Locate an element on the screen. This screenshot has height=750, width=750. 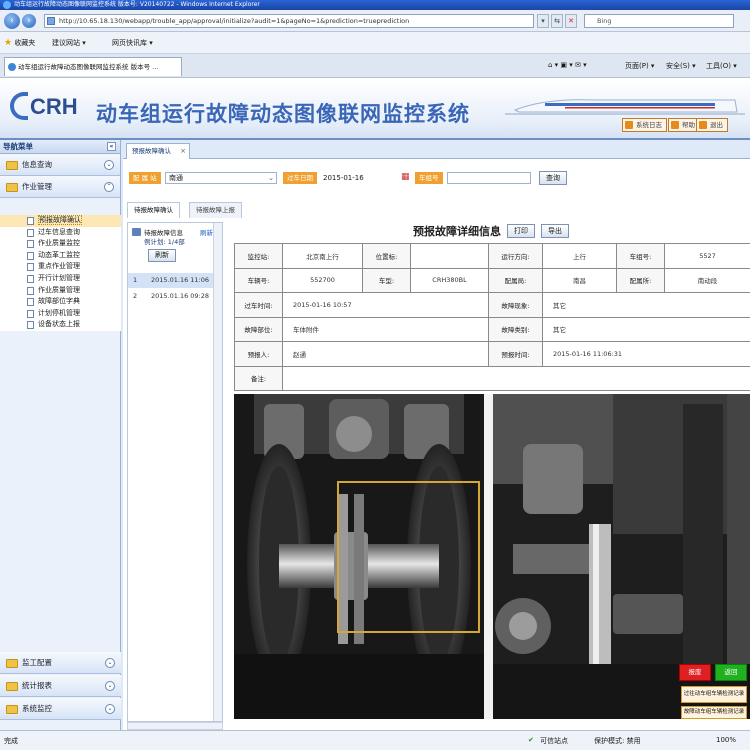
list-scrollbar is located at coordinates (217, 472).